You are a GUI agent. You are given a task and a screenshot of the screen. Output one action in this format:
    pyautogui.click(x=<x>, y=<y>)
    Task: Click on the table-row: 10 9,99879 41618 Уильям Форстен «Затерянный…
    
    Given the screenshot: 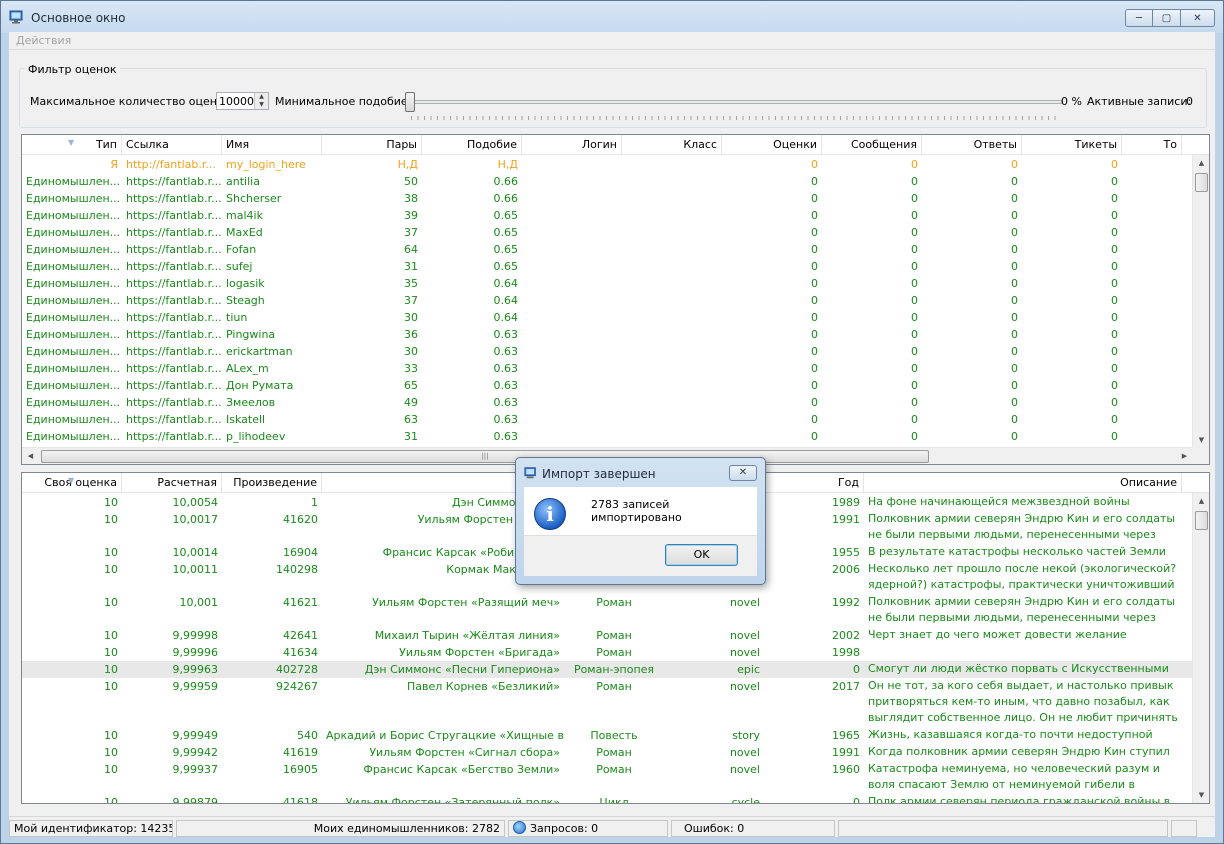 What is the action you would take?
    pyautogui.click(x=607, y=799)
    